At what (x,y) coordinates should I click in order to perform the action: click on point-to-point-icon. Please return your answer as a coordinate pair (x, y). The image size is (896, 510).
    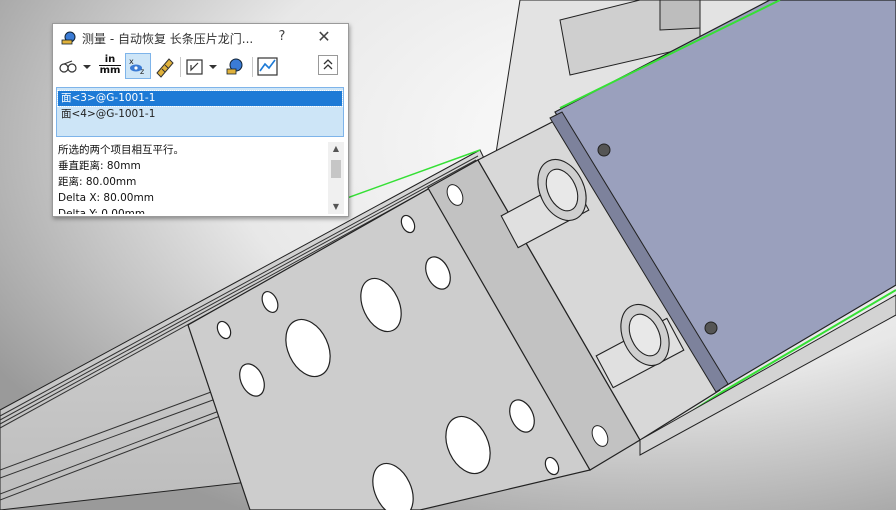
    Looking at the image, I should click on (165, 66).